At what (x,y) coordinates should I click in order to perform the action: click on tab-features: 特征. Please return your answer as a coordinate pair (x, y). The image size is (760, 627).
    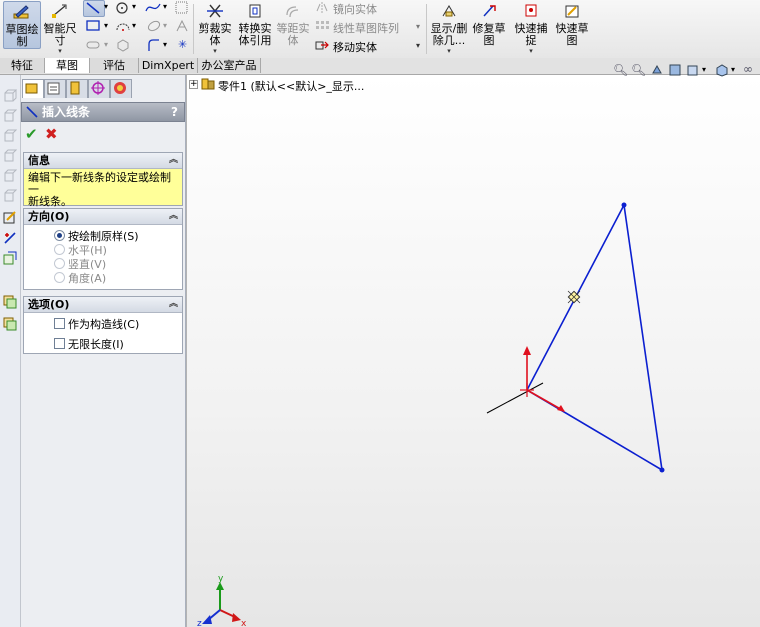
    Looking at the image, I should click on (22, 65).